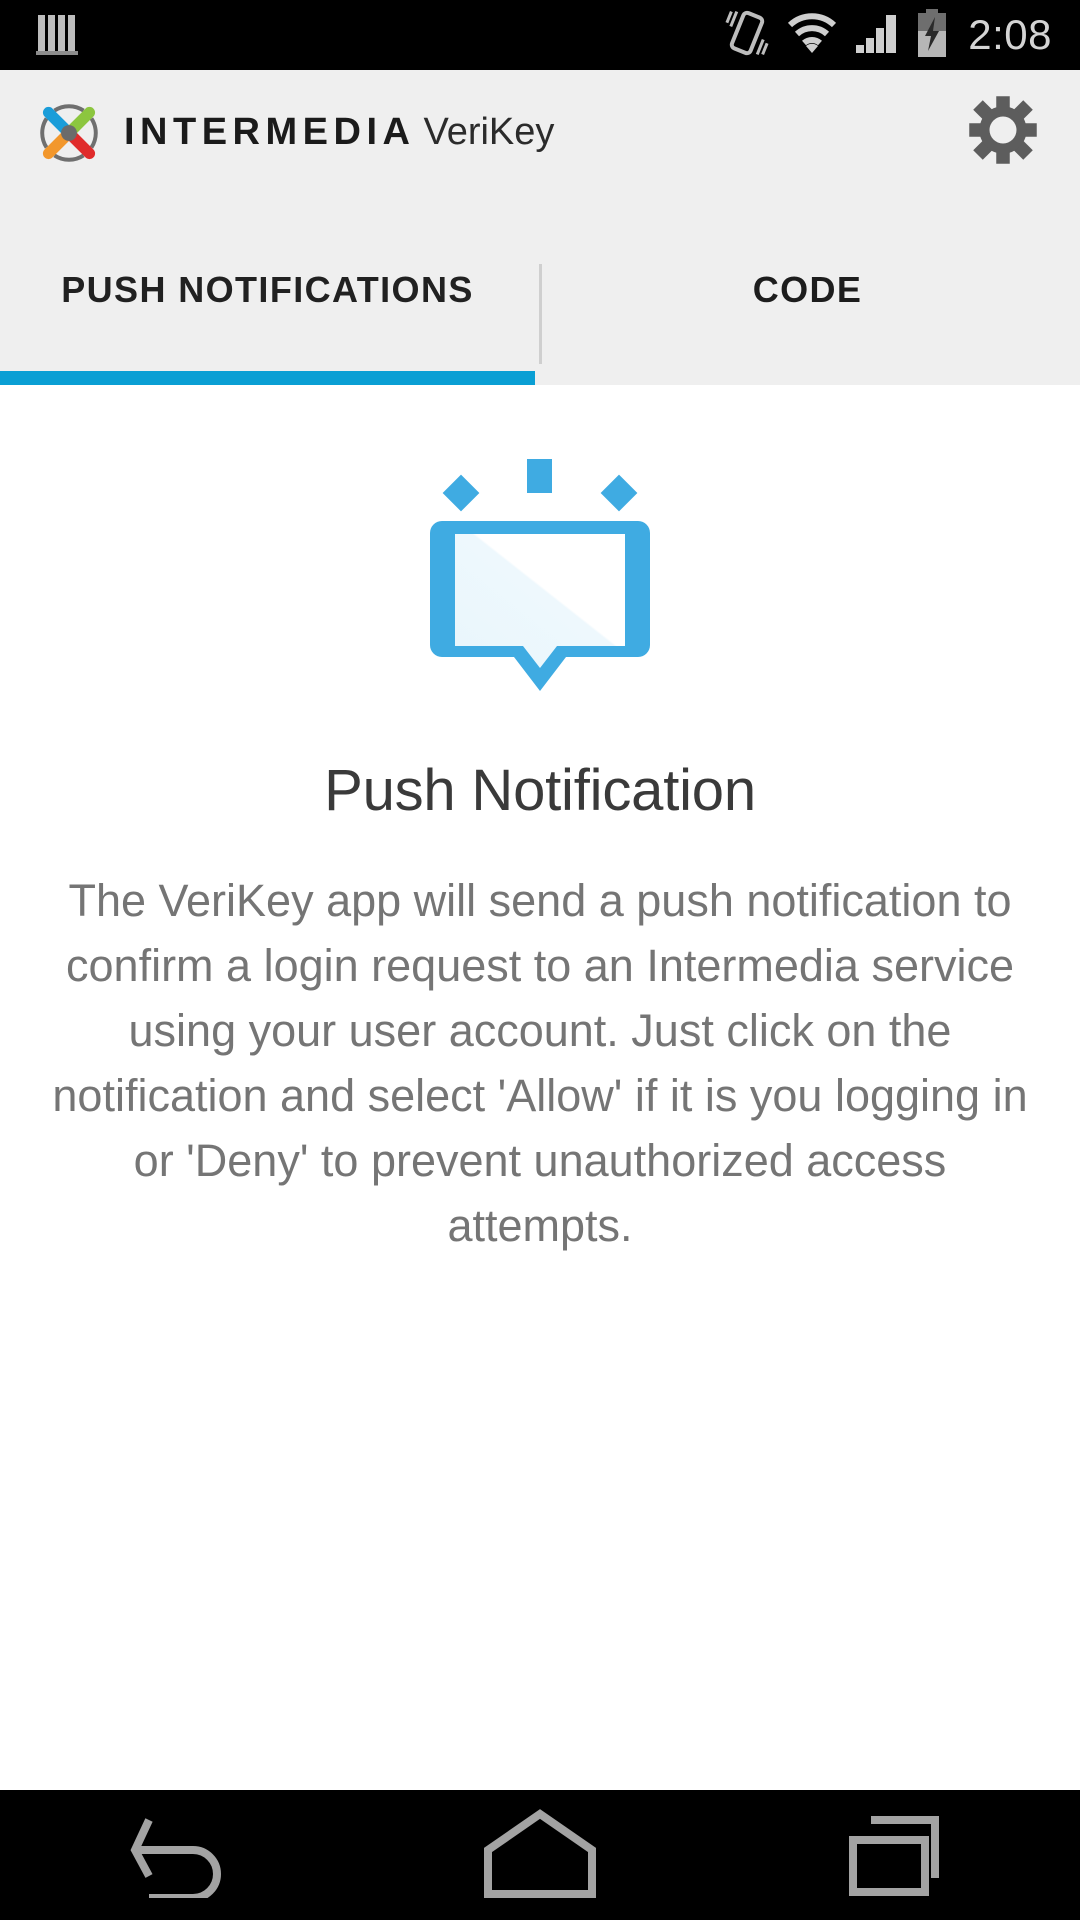 The image size is (1080, 1920). I want to click on android-navigation-bar, so click(540, 1855).